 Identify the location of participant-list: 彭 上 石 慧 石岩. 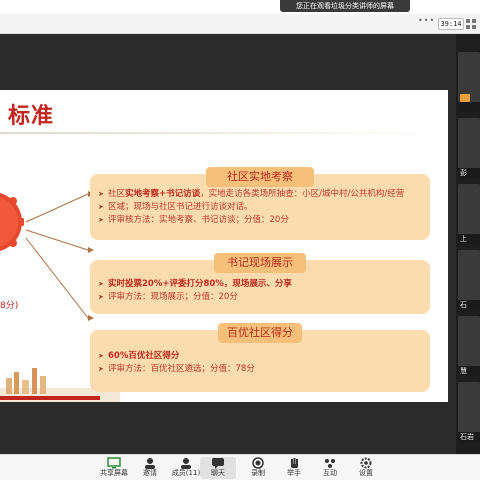
(468, 244).